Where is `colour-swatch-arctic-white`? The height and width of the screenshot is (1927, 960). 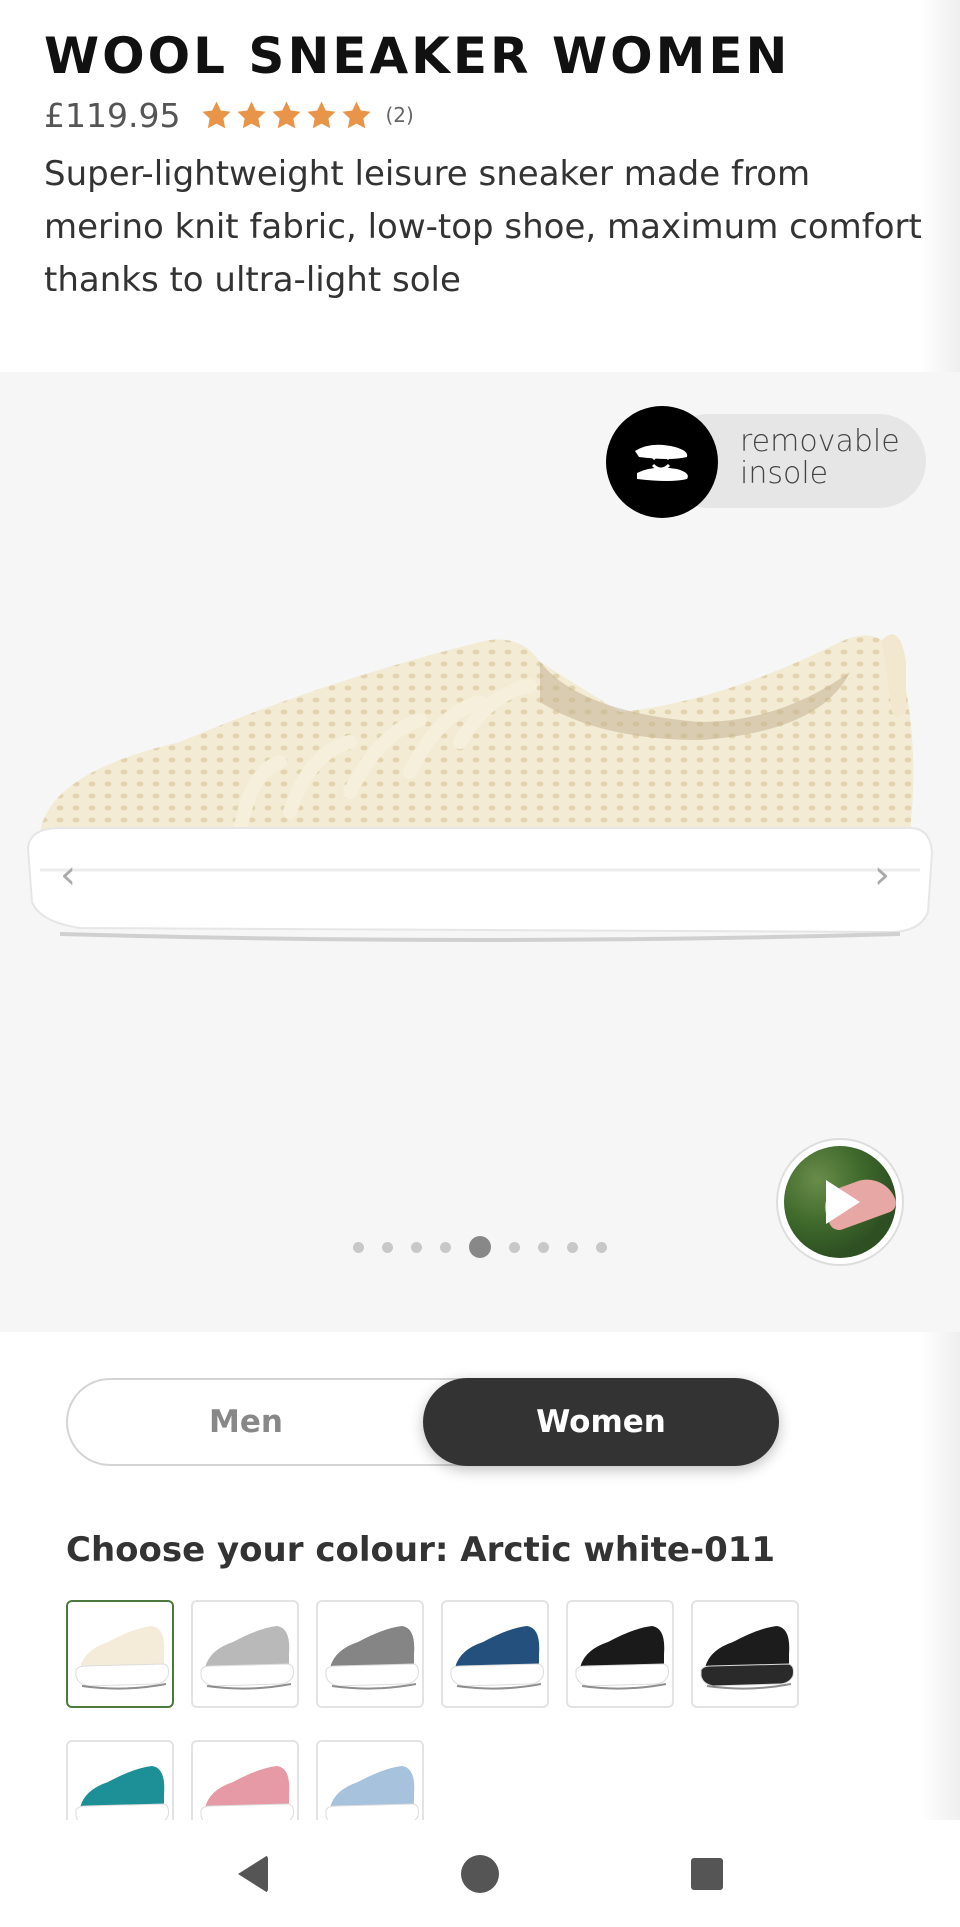 colour-swatch-arctic-white is located at coordinates (120, 1654).